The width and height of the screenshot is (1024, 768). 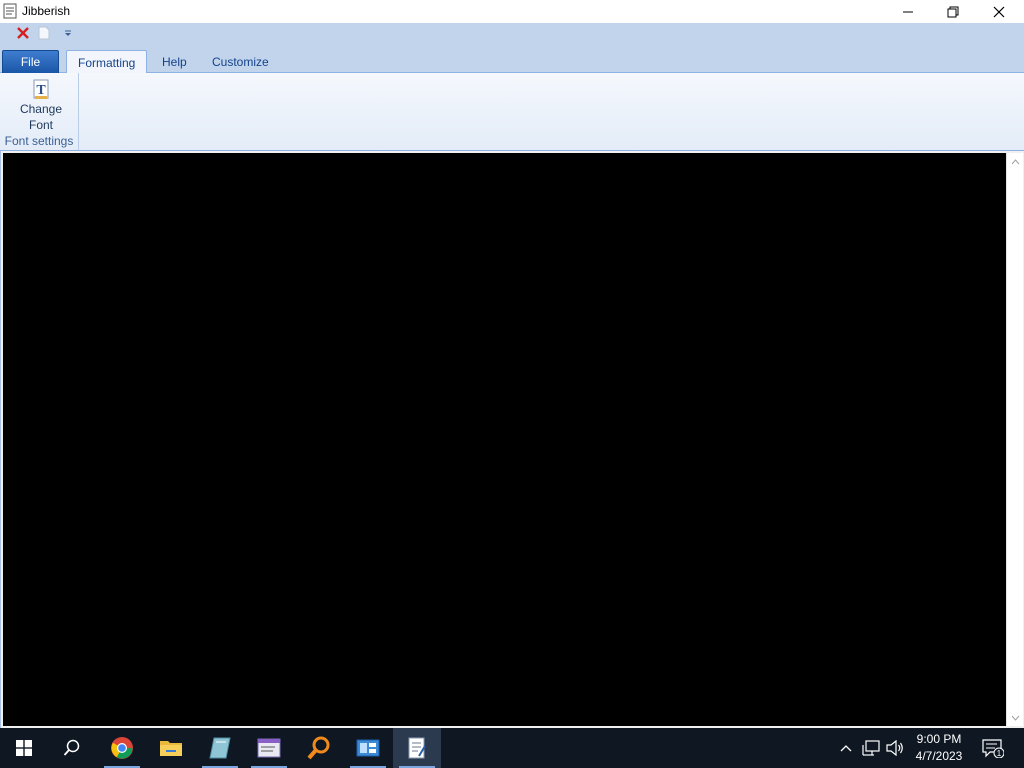 I want to click on volume-icon, so click(x=894, y=748).